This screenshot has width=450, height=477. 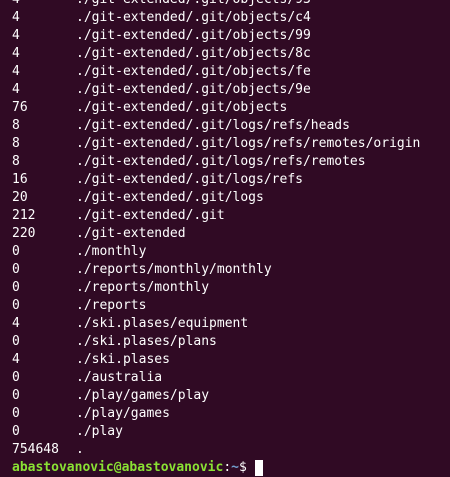 I want to click on output-line: 4 ./git-extended/.git/objects/fe, so click(x=229, y=72).